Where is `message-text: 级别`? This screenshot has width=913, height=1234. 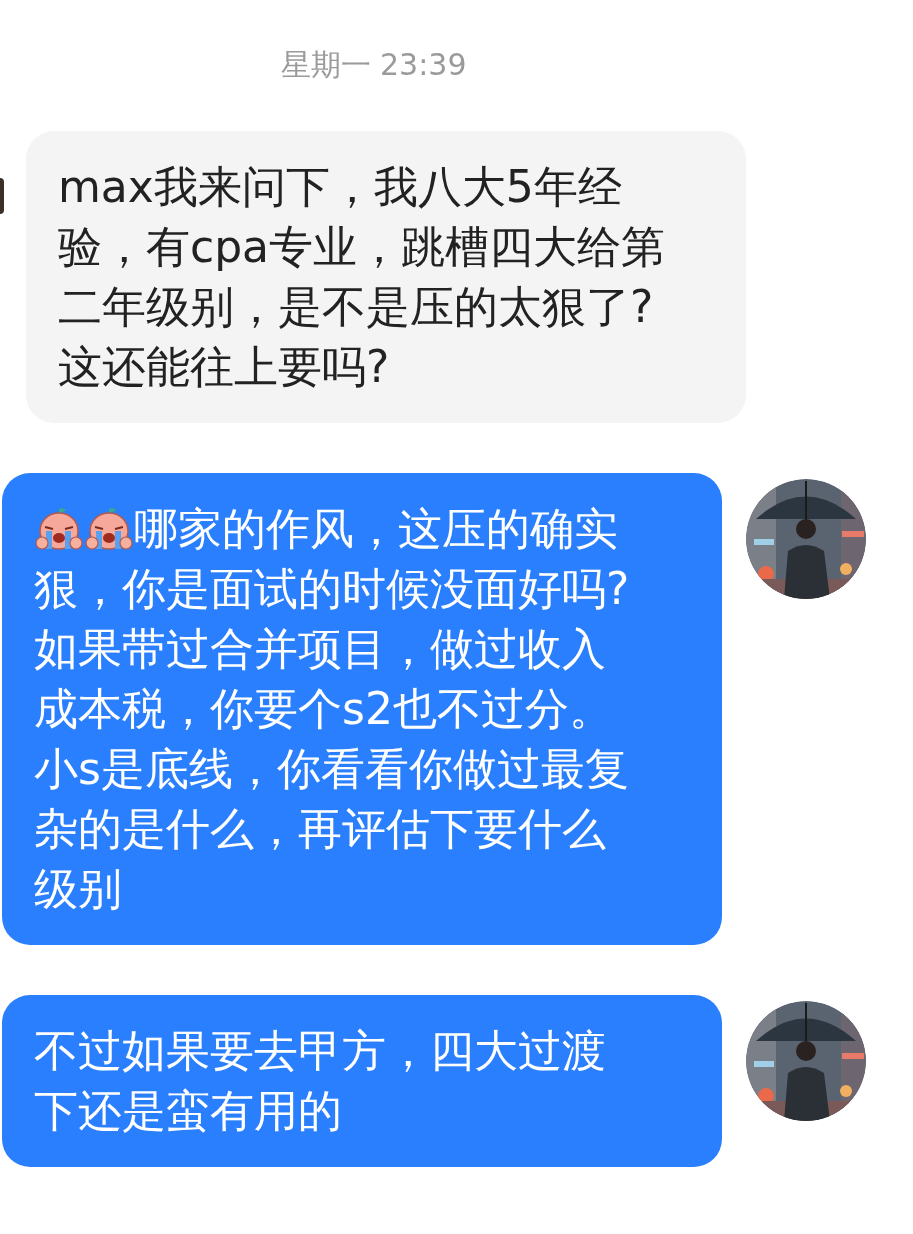
message-text: 级别 is located at coordinates (78, 889).